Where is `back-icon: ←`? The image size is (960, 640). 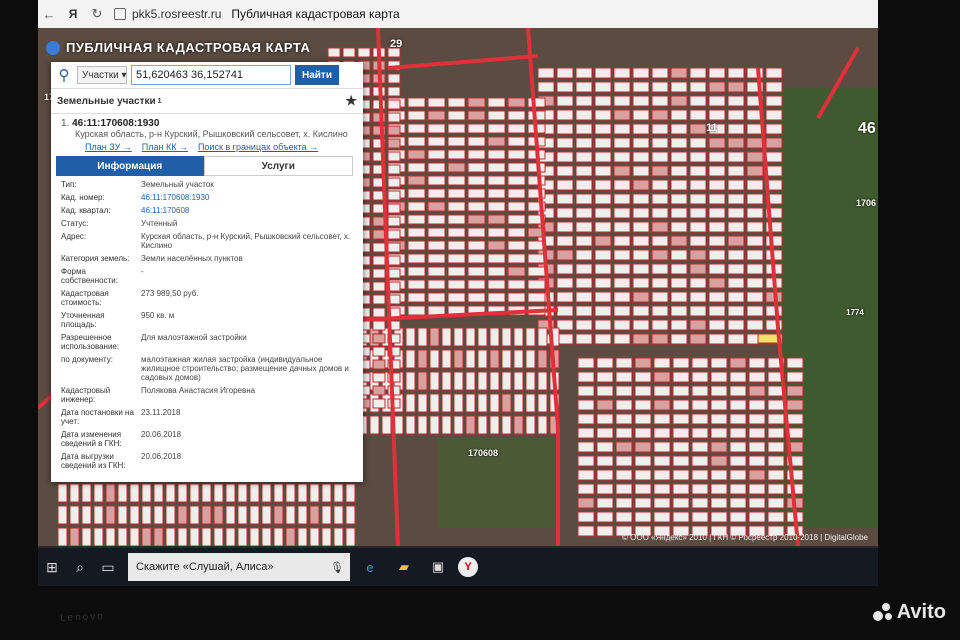 back-icon: ← is located at coordinates (49, 14).